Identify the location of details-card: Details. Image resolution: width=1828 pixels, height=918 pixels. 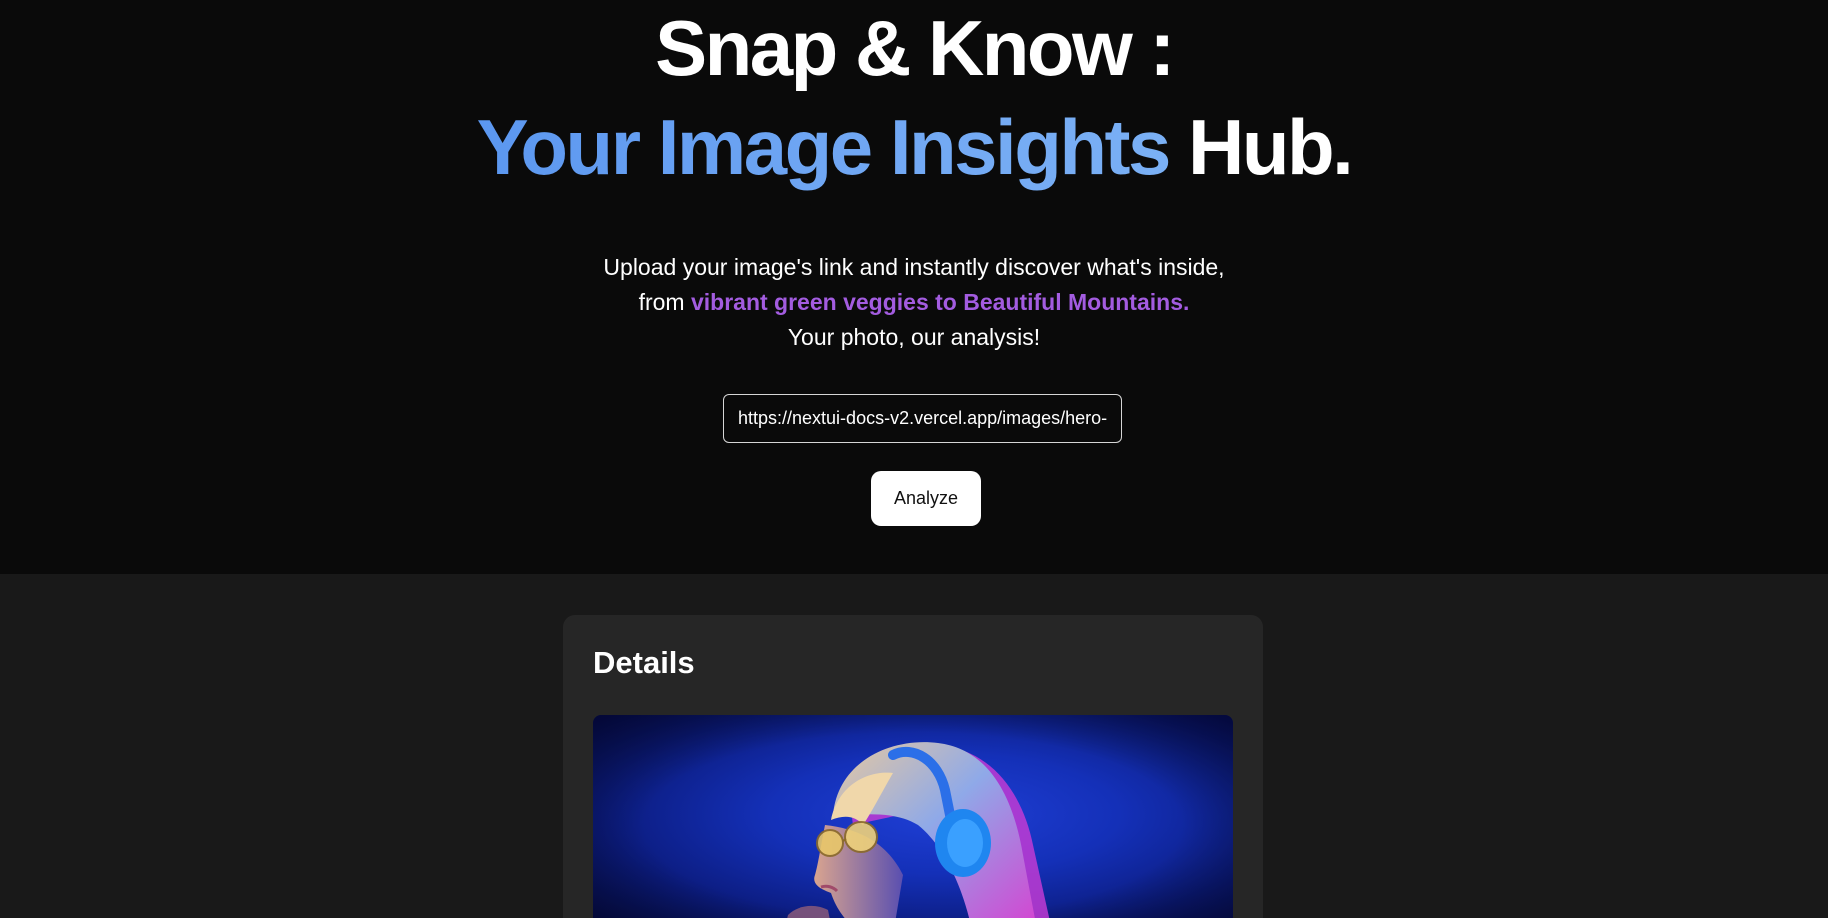
(913, 766).